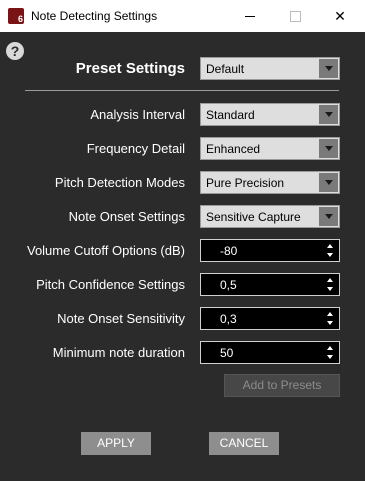  Describe the element at coordinates (270, 68) in the screenshot. I see `preset-select: Default` at that location.